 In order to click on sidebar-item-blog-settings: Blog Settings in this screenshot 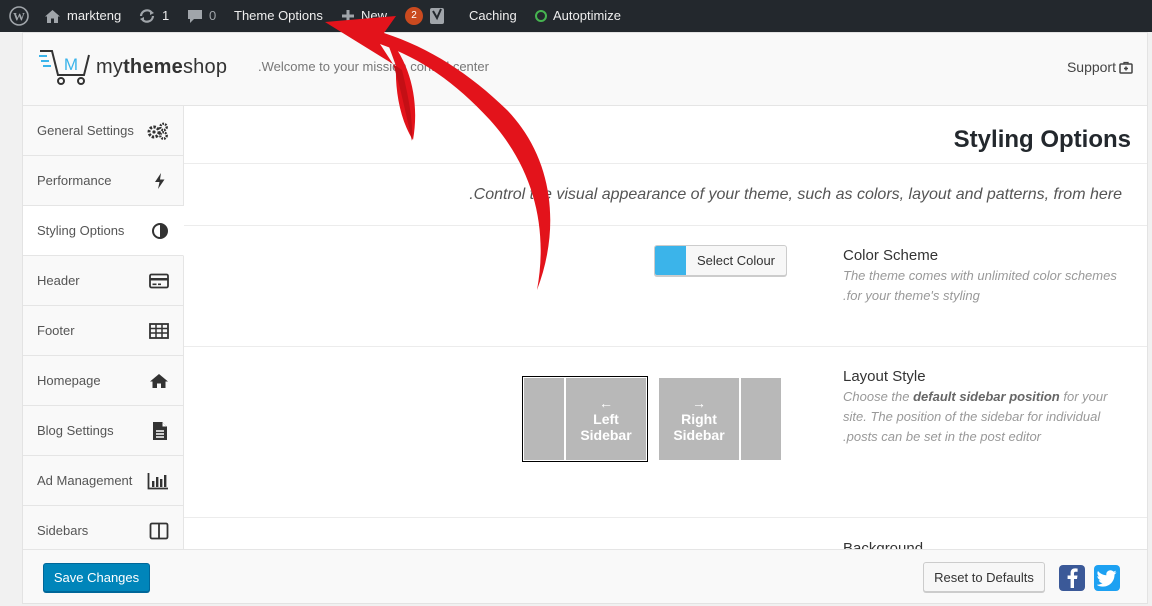, I will do `click(103, 431)`.